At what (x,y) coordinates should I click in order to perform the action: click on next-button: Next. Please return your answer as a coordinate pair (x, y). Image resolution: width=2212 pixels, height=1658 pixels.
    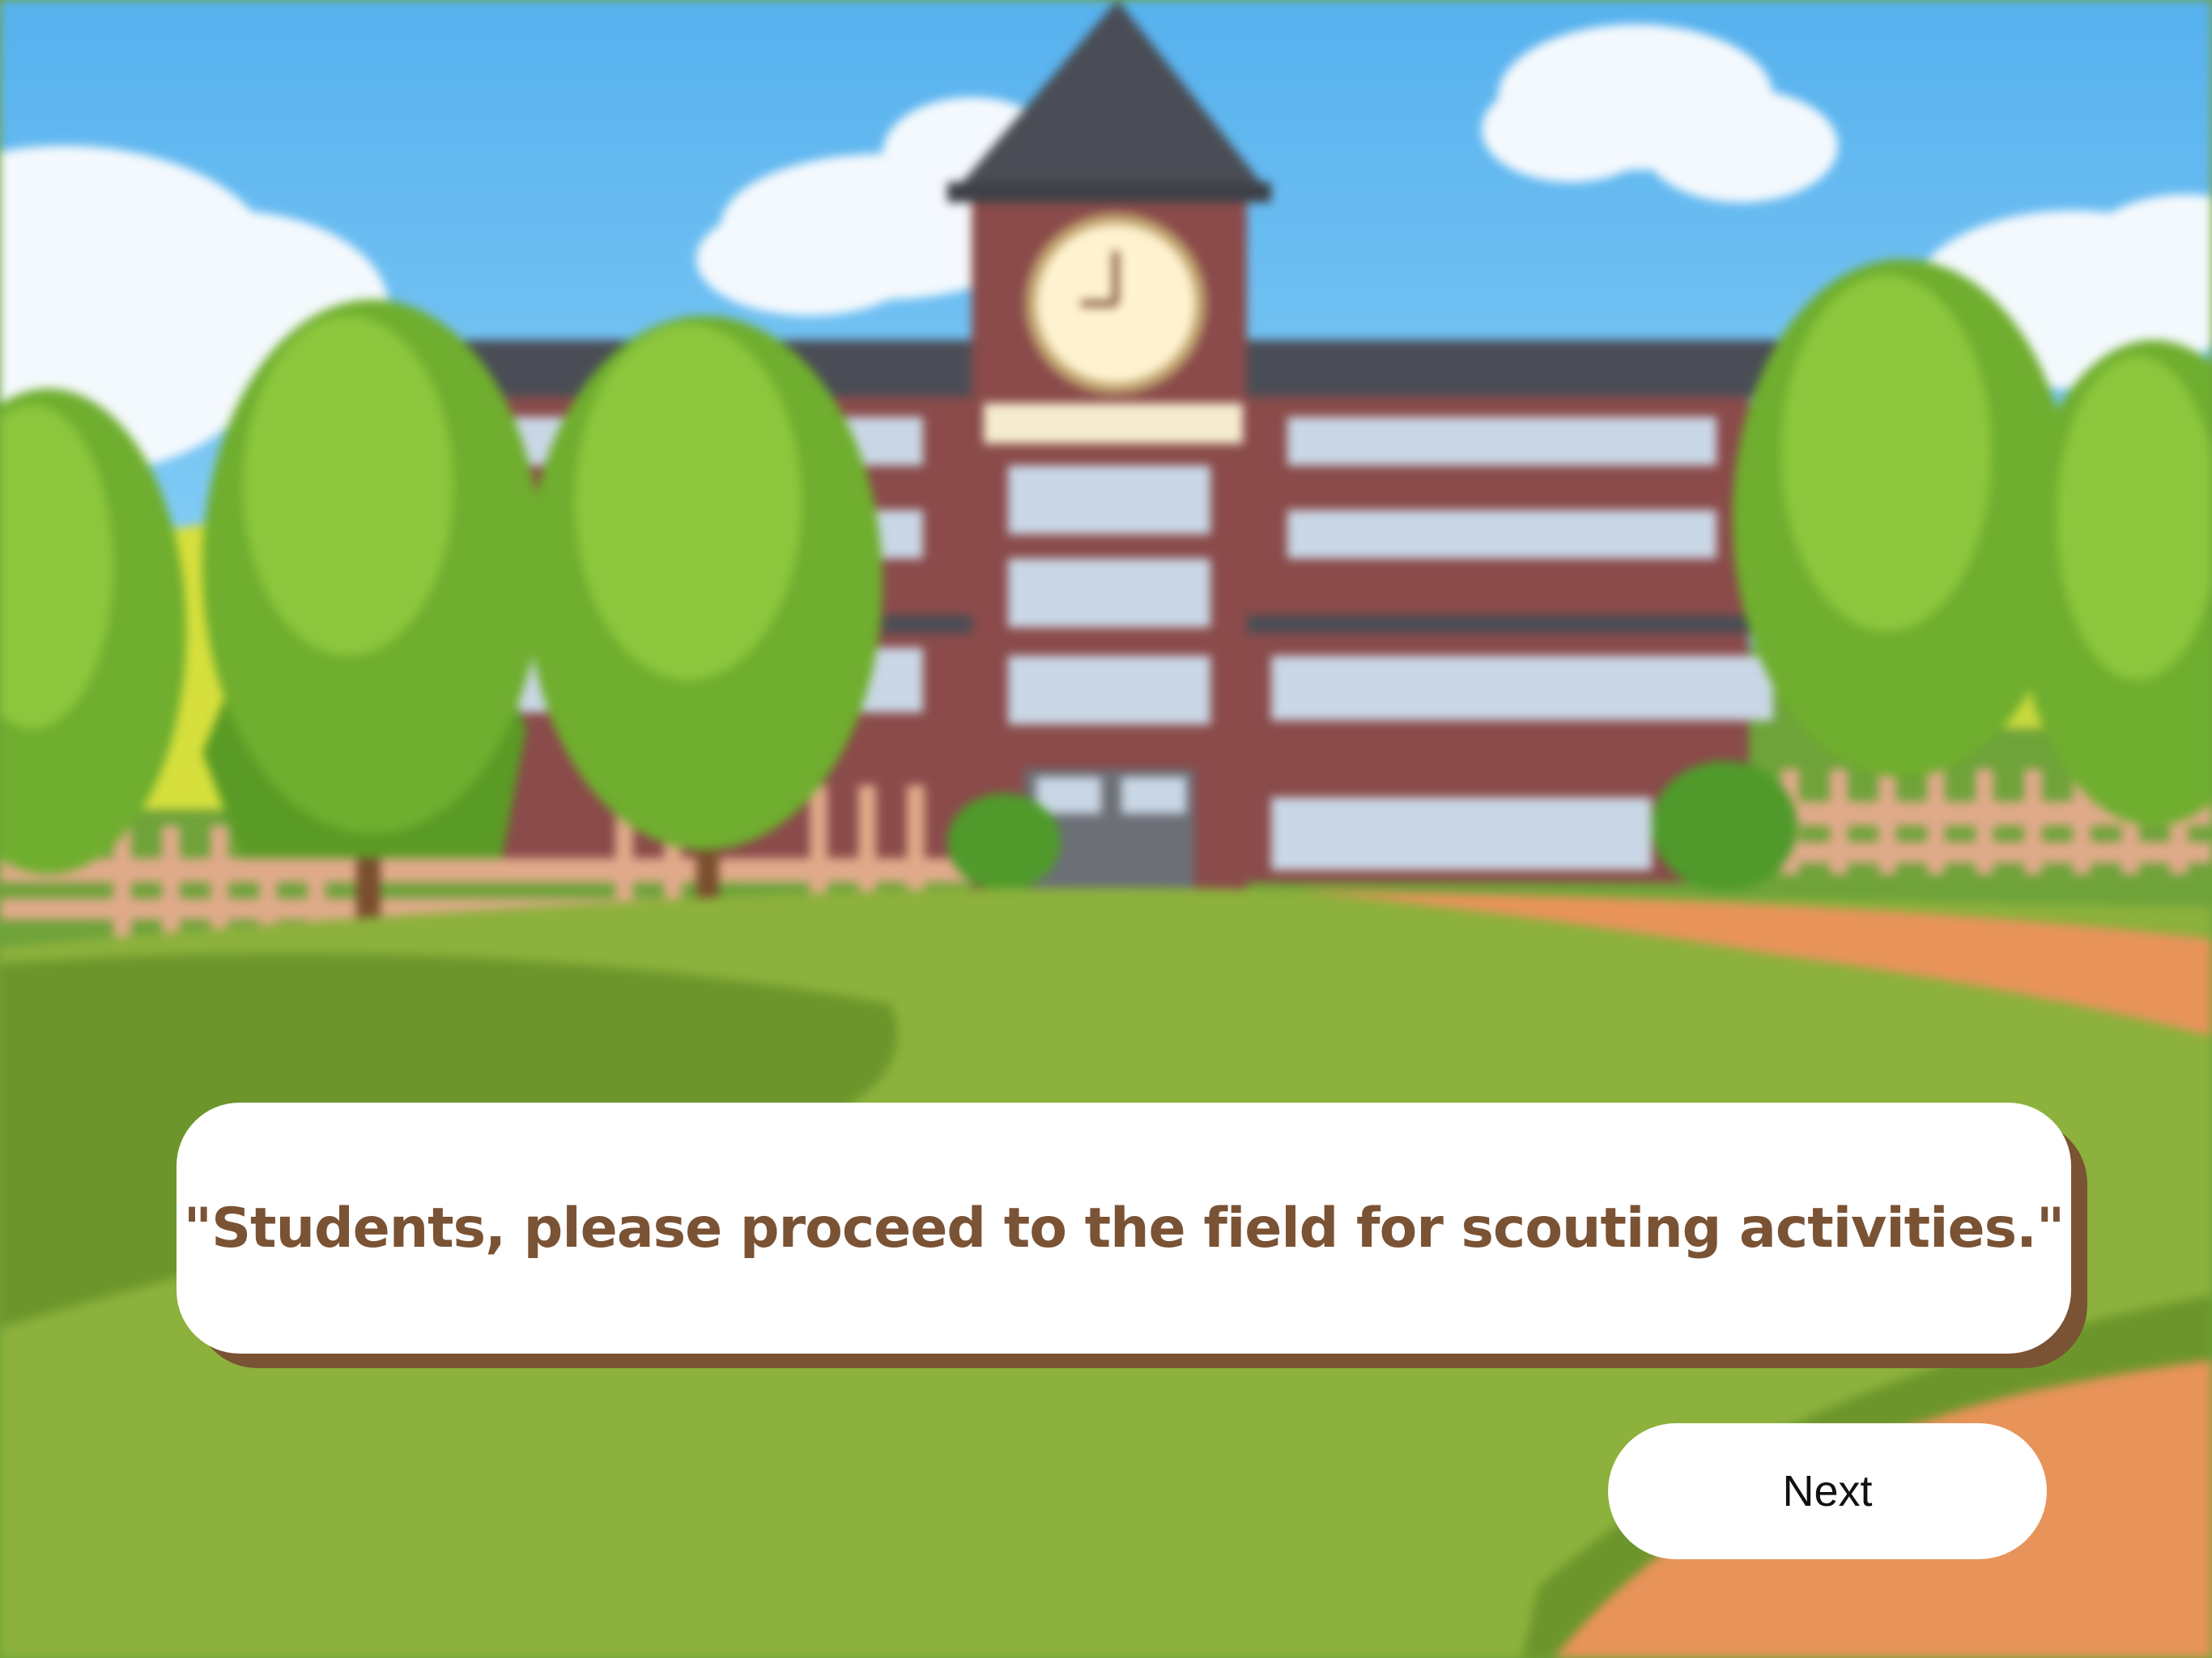
    Looking at the image, I should click on (1828, 1491).